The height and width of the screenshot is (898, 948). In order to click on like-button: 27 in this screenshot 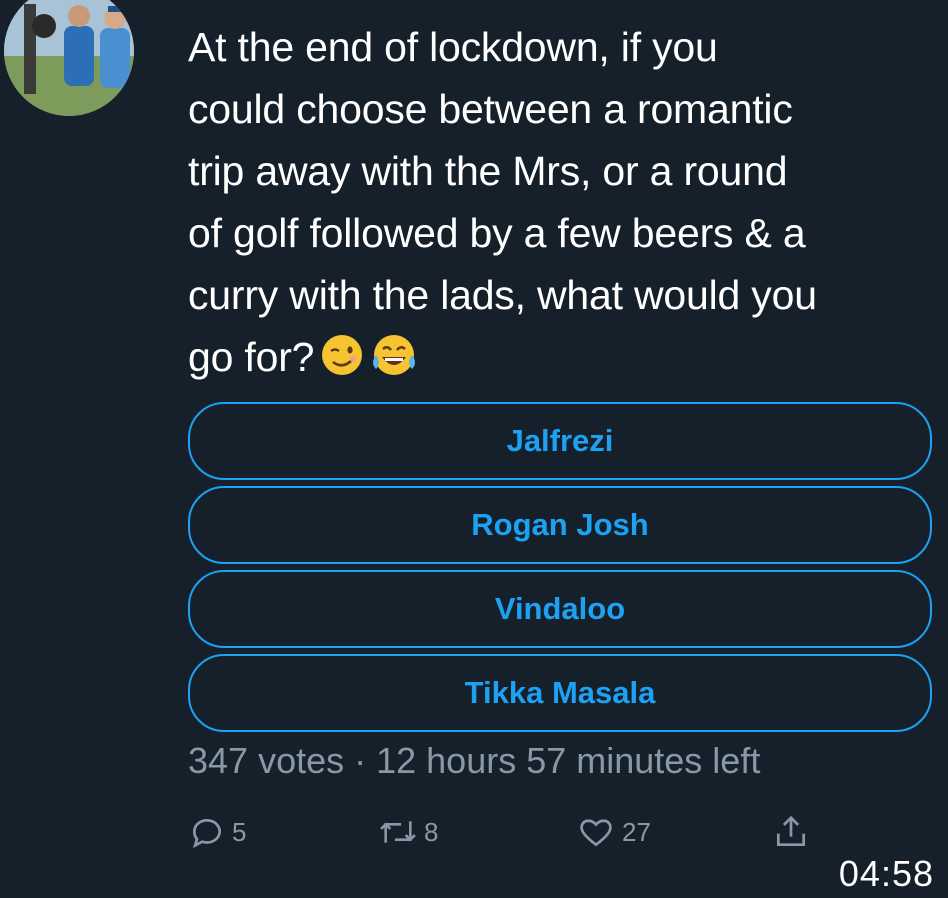, I will do `click(613, 832)`.